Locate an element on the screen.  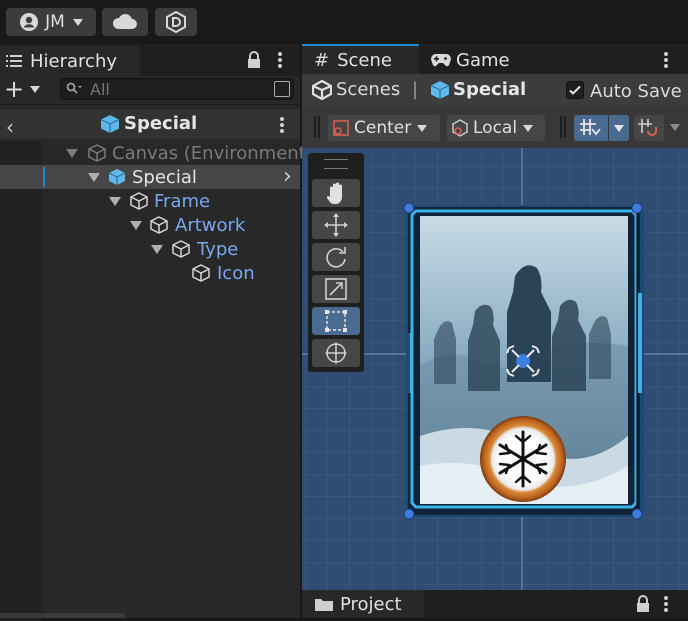
pivot-center-icon is located at coordinates (341, 128).